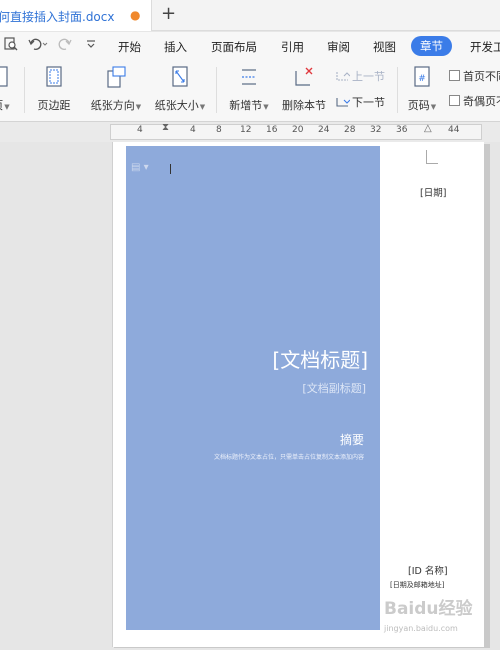 The image size is (500, 650). I want to click on margins-button: 页边距, so click(54, 91).